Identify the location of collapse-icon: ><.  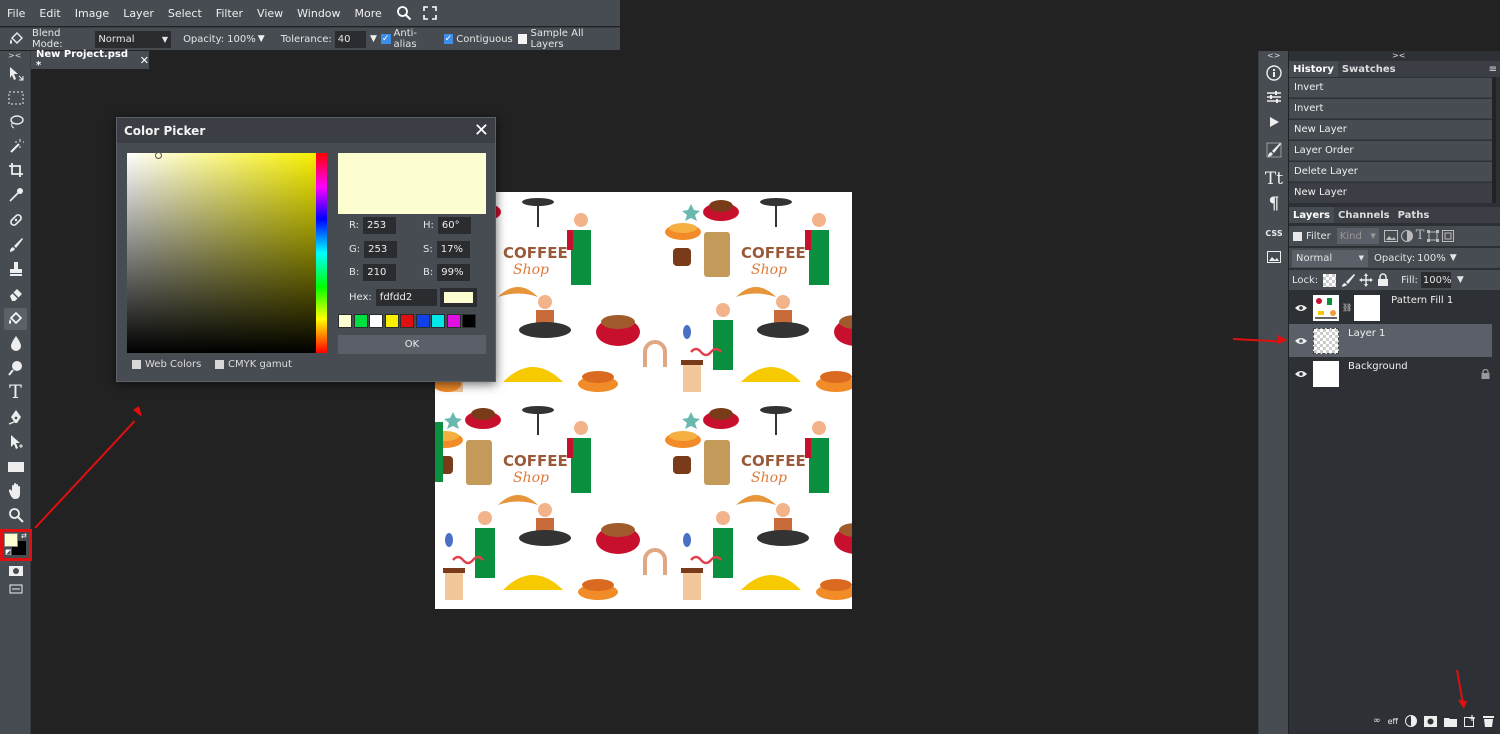
(14, 55).